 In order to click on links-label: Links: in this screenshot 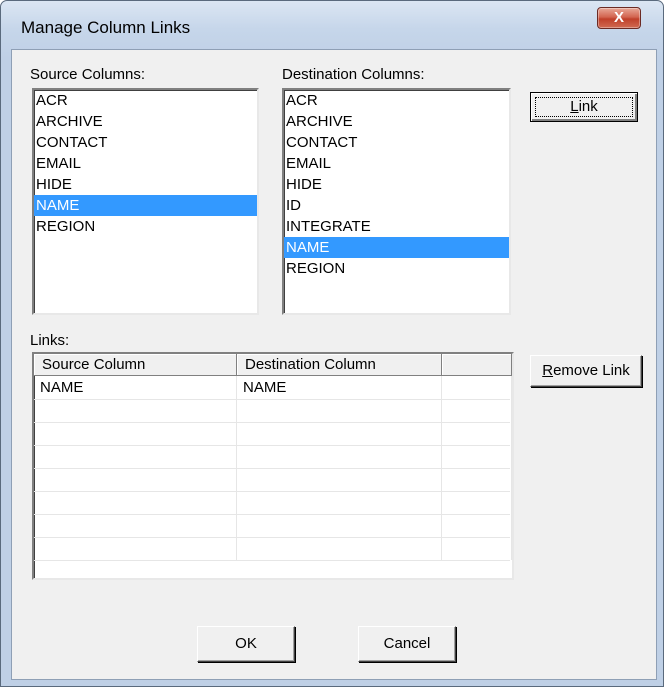, I will do `click(50, 340)`.